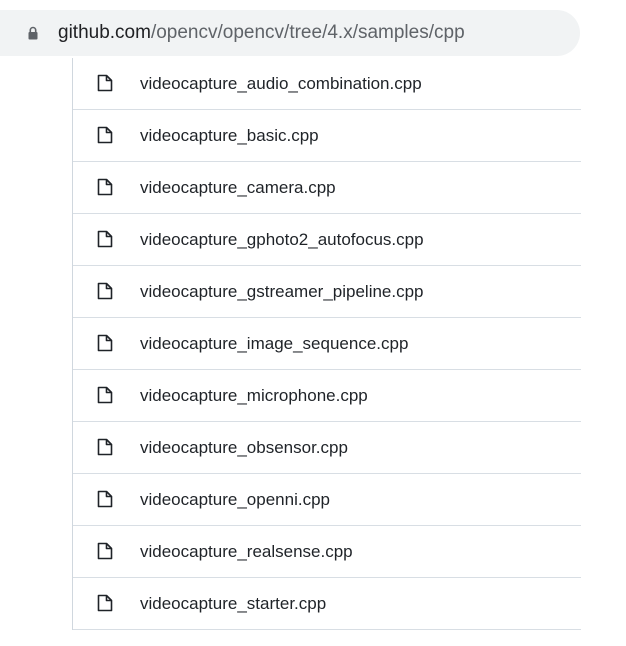  What do you see at coordinates (282, 240) in the screenshot?
I see `file-link: videocapture_gphoto2_autofocus.cpp` at bounding box center [282, 240].